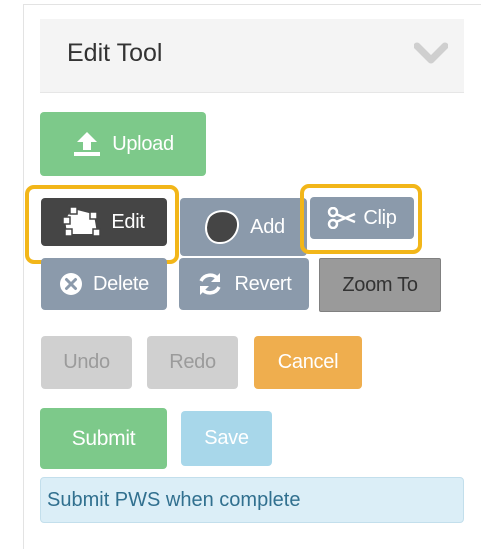 The image size is (481, 549). I want to click on clip-highlight, so click(361, 219).